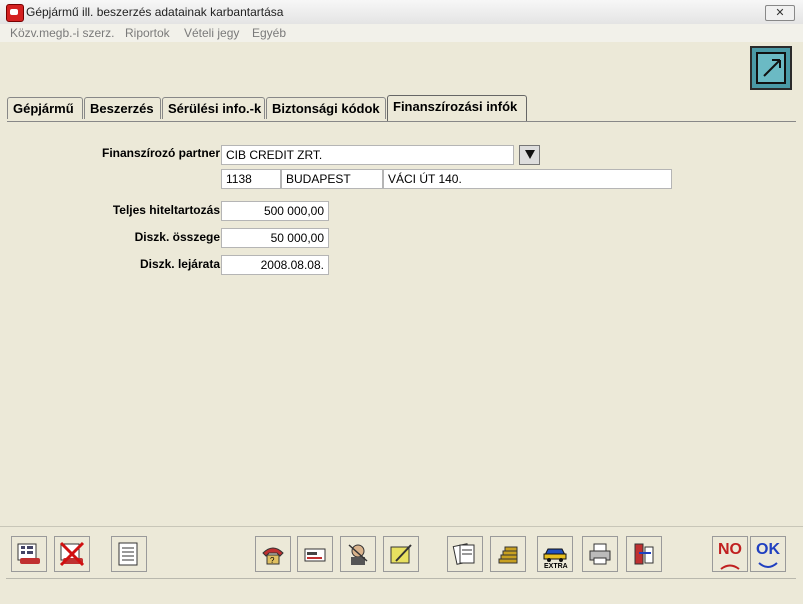 The width and height of the screenshot is (803, 604). I want to click on phone-button: ?, so click(273, 554).